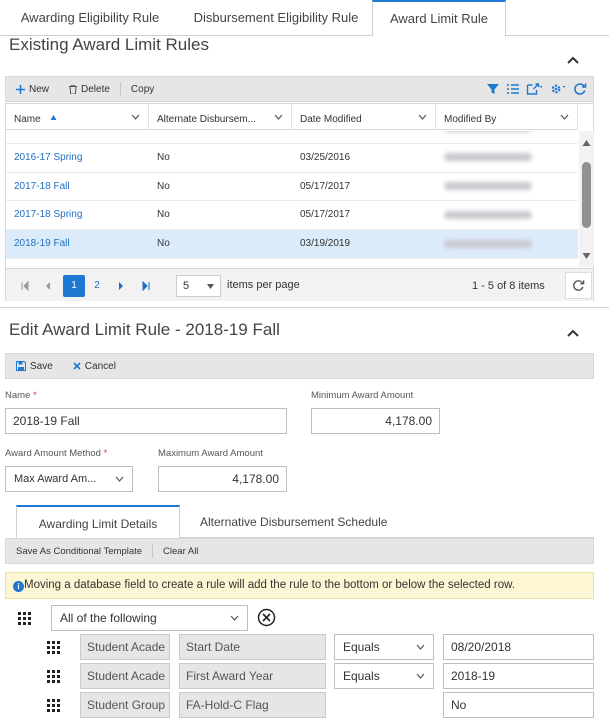 This screenshot has width=609, height=722. I want to click on column-list-icon, so click(513, 89).